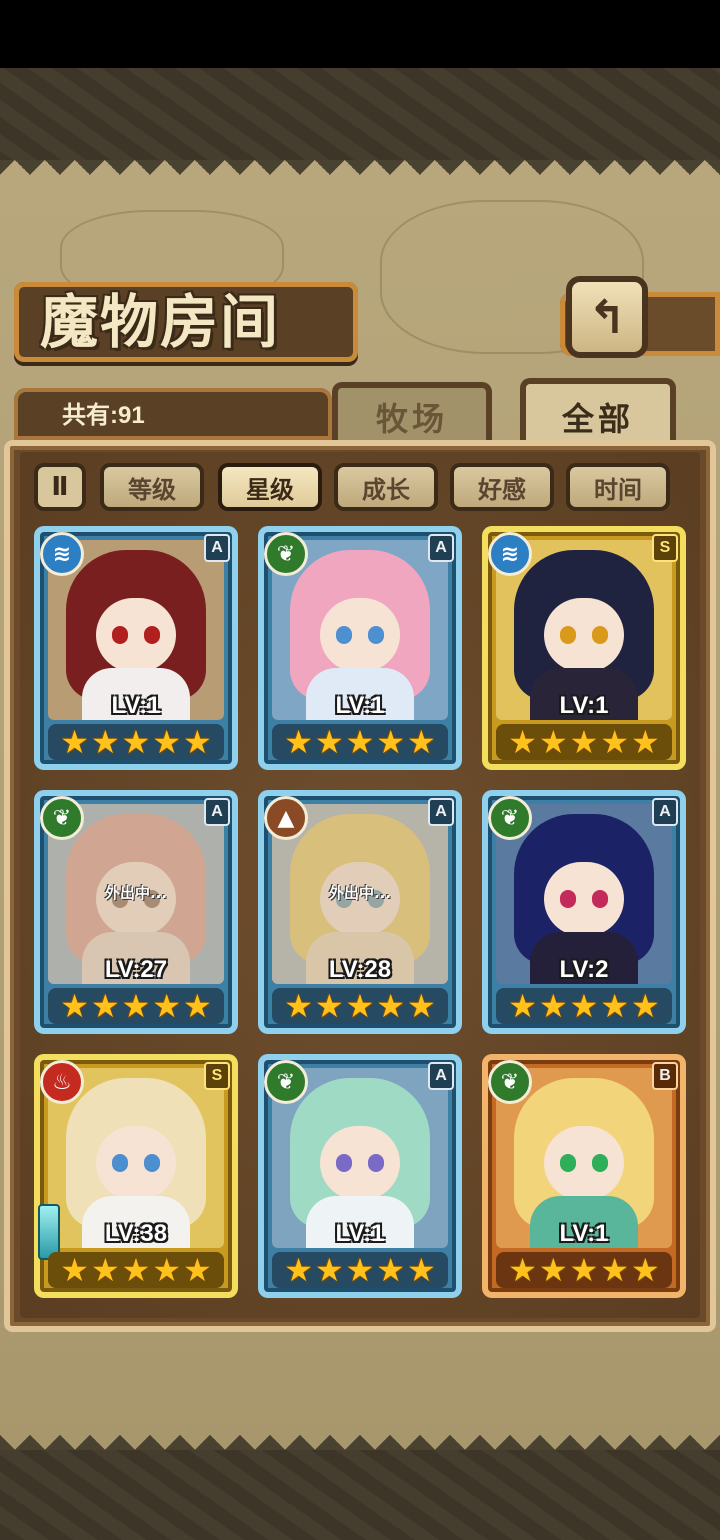  I want to click on filter-star: 星级, so click(270, 487).